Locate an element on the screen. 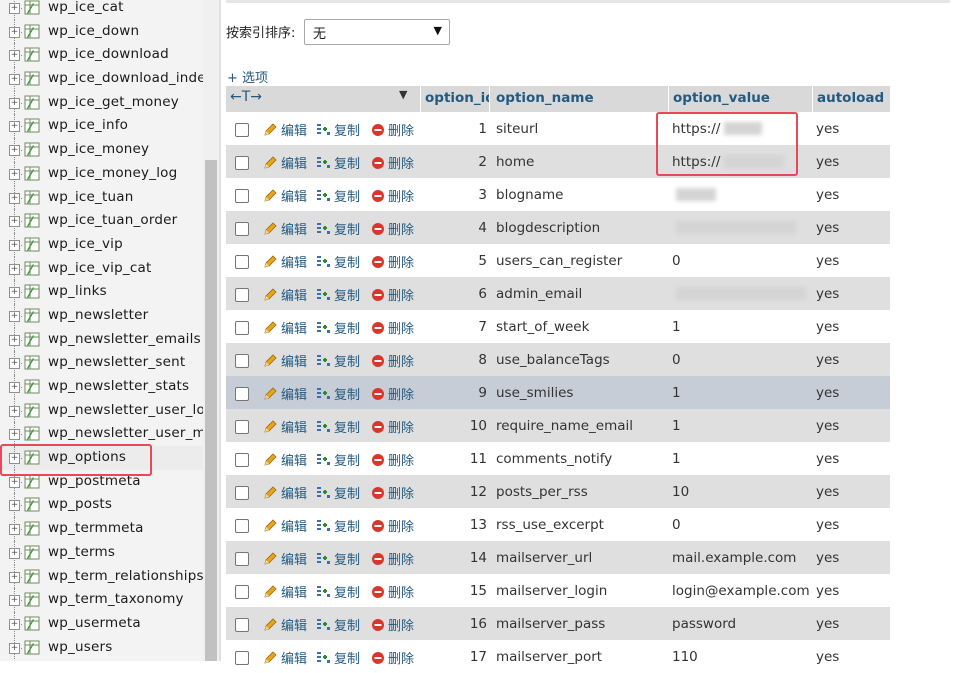 Image resolution: width=957 pixels, height=673 pixels. sidebar-table-label: wp_usermeta is located at coordinates (94, 623).